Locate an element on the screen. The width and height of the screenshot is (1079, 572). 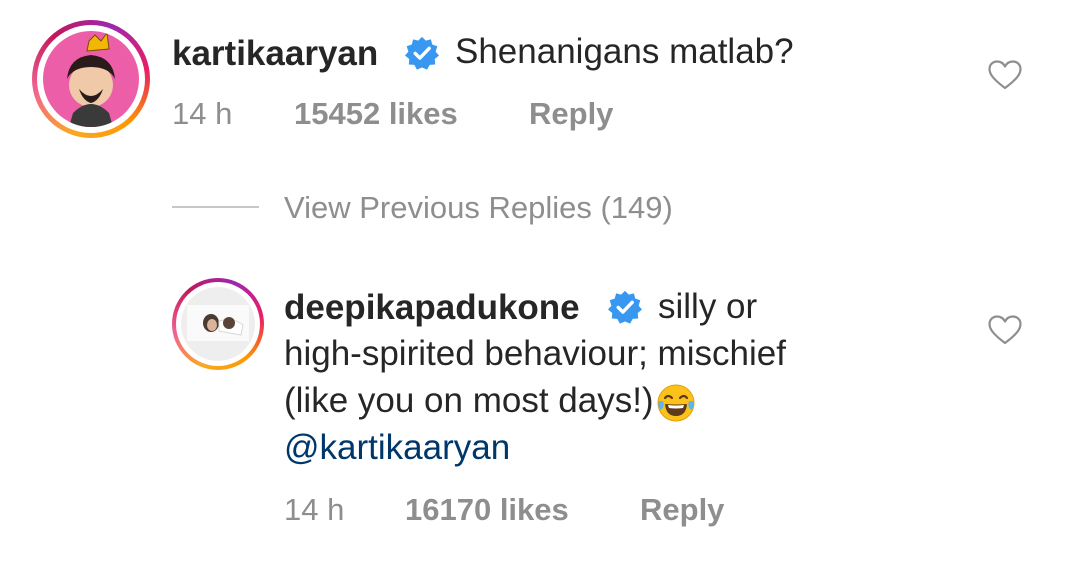
reply-text-line-3-text: (like you on most days!) is located at coordinates (469, 400).